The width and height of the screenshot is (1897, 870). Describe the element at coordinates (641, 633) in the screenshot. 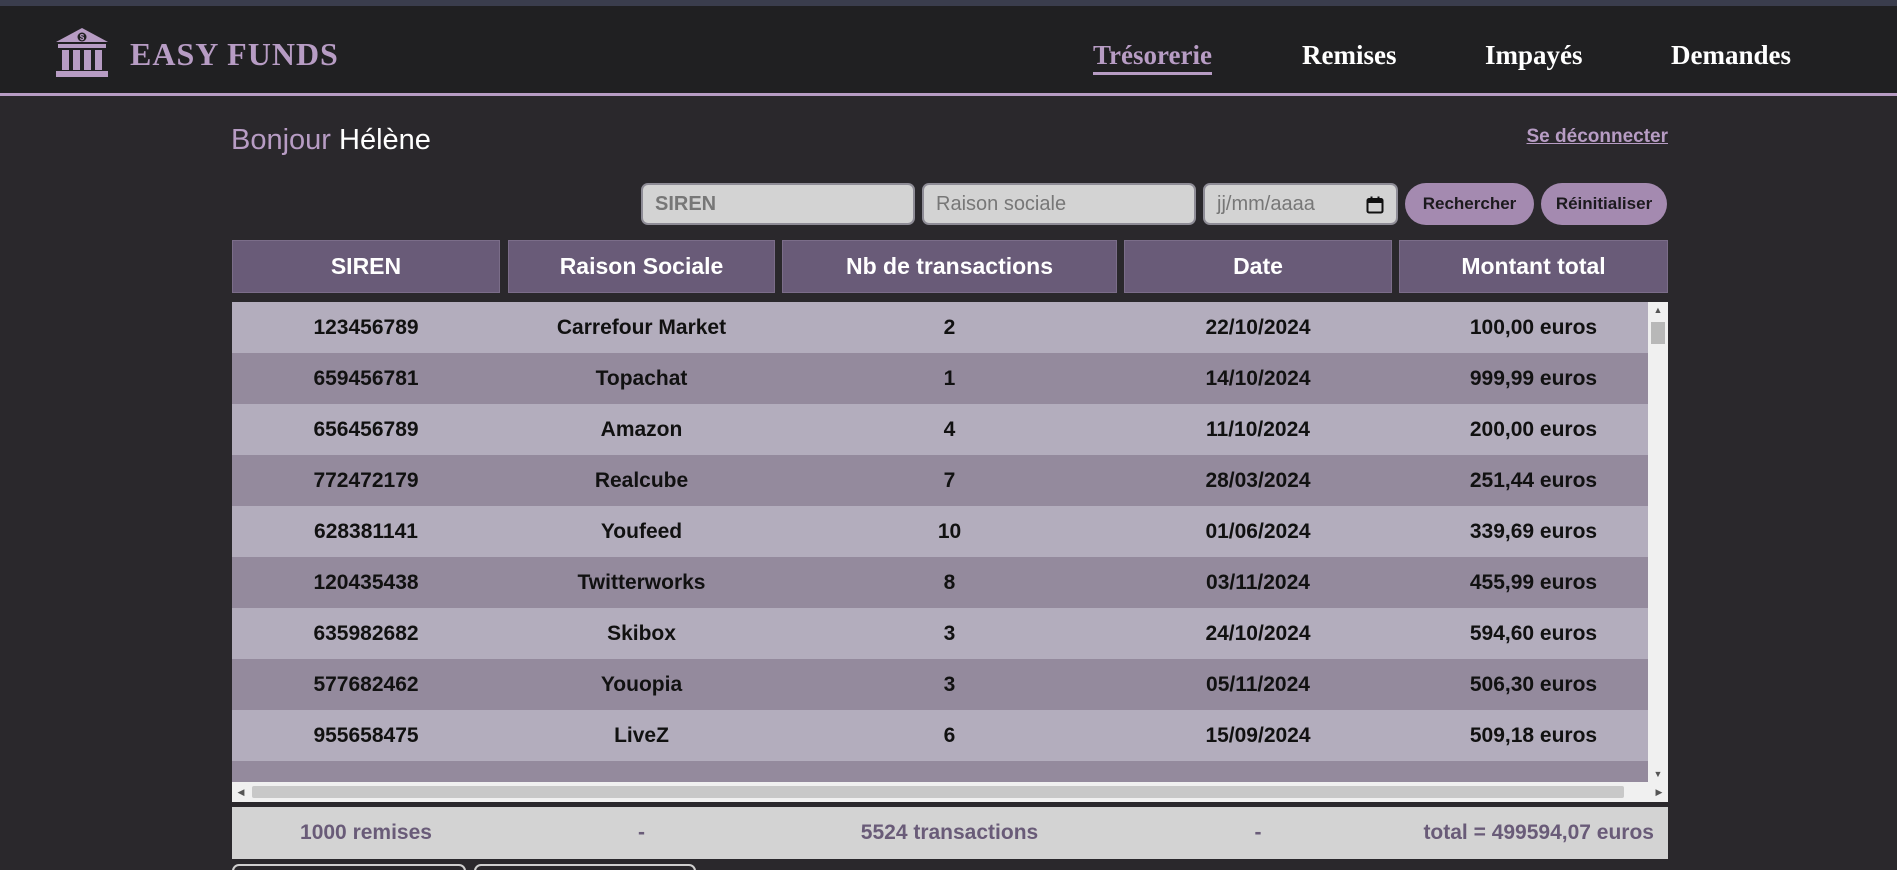

I see `cell-raison-sociale: Skibox` at that location.